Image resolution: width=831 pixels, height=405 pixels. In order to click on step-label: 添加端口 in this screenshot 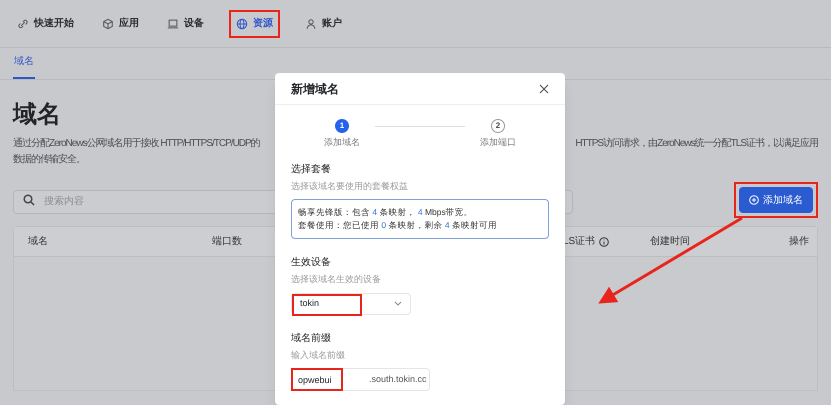, I will do `click(498, 142)`.